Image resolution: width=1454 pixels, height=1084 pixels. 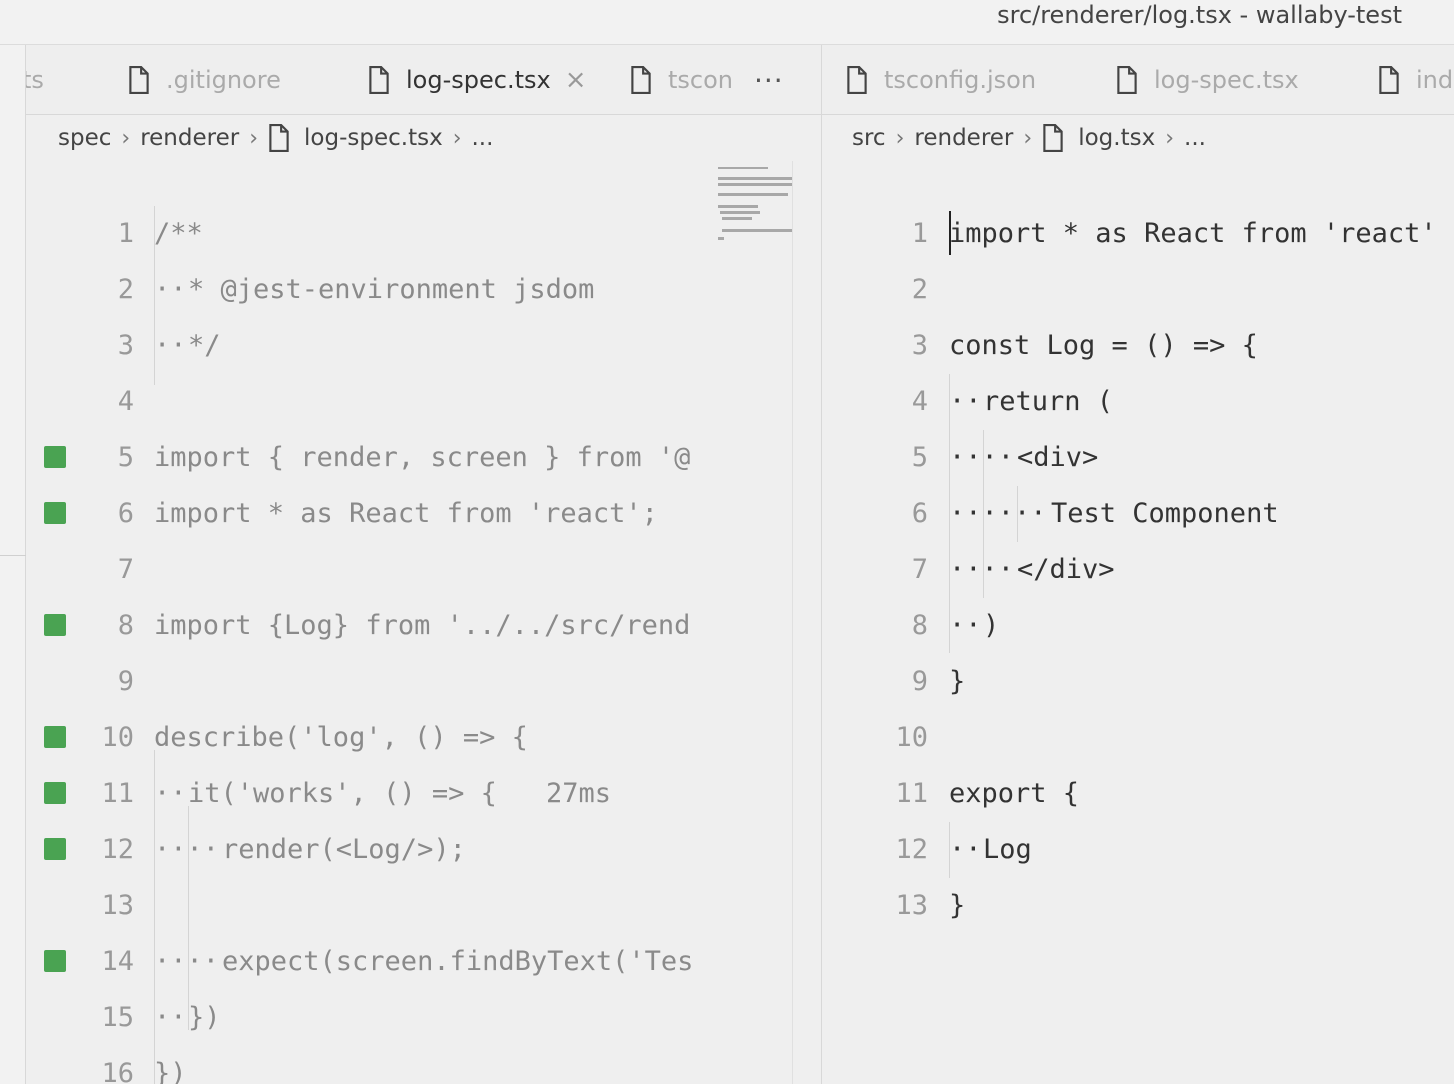 What do you see at coordinates (423, 1064) in the screenshot?
I see `code-line: 16})` at bounding box center [423, 1064].